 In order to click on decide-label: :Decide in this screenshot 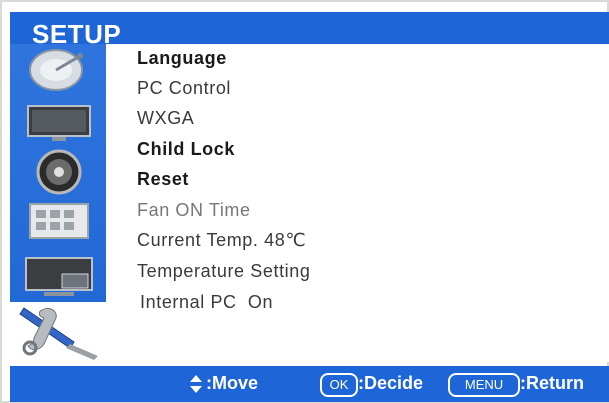, I will do `click(391, 383)`.